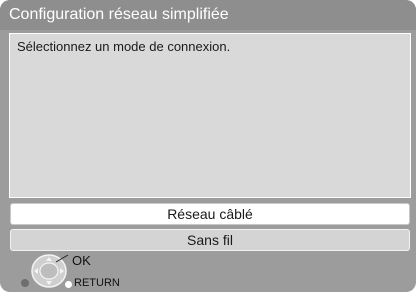  What do you see at coordinates (210, 214) in the screenshot?
I see `wired-network-option: Réseau câblé` at bounding box center [210, 214].